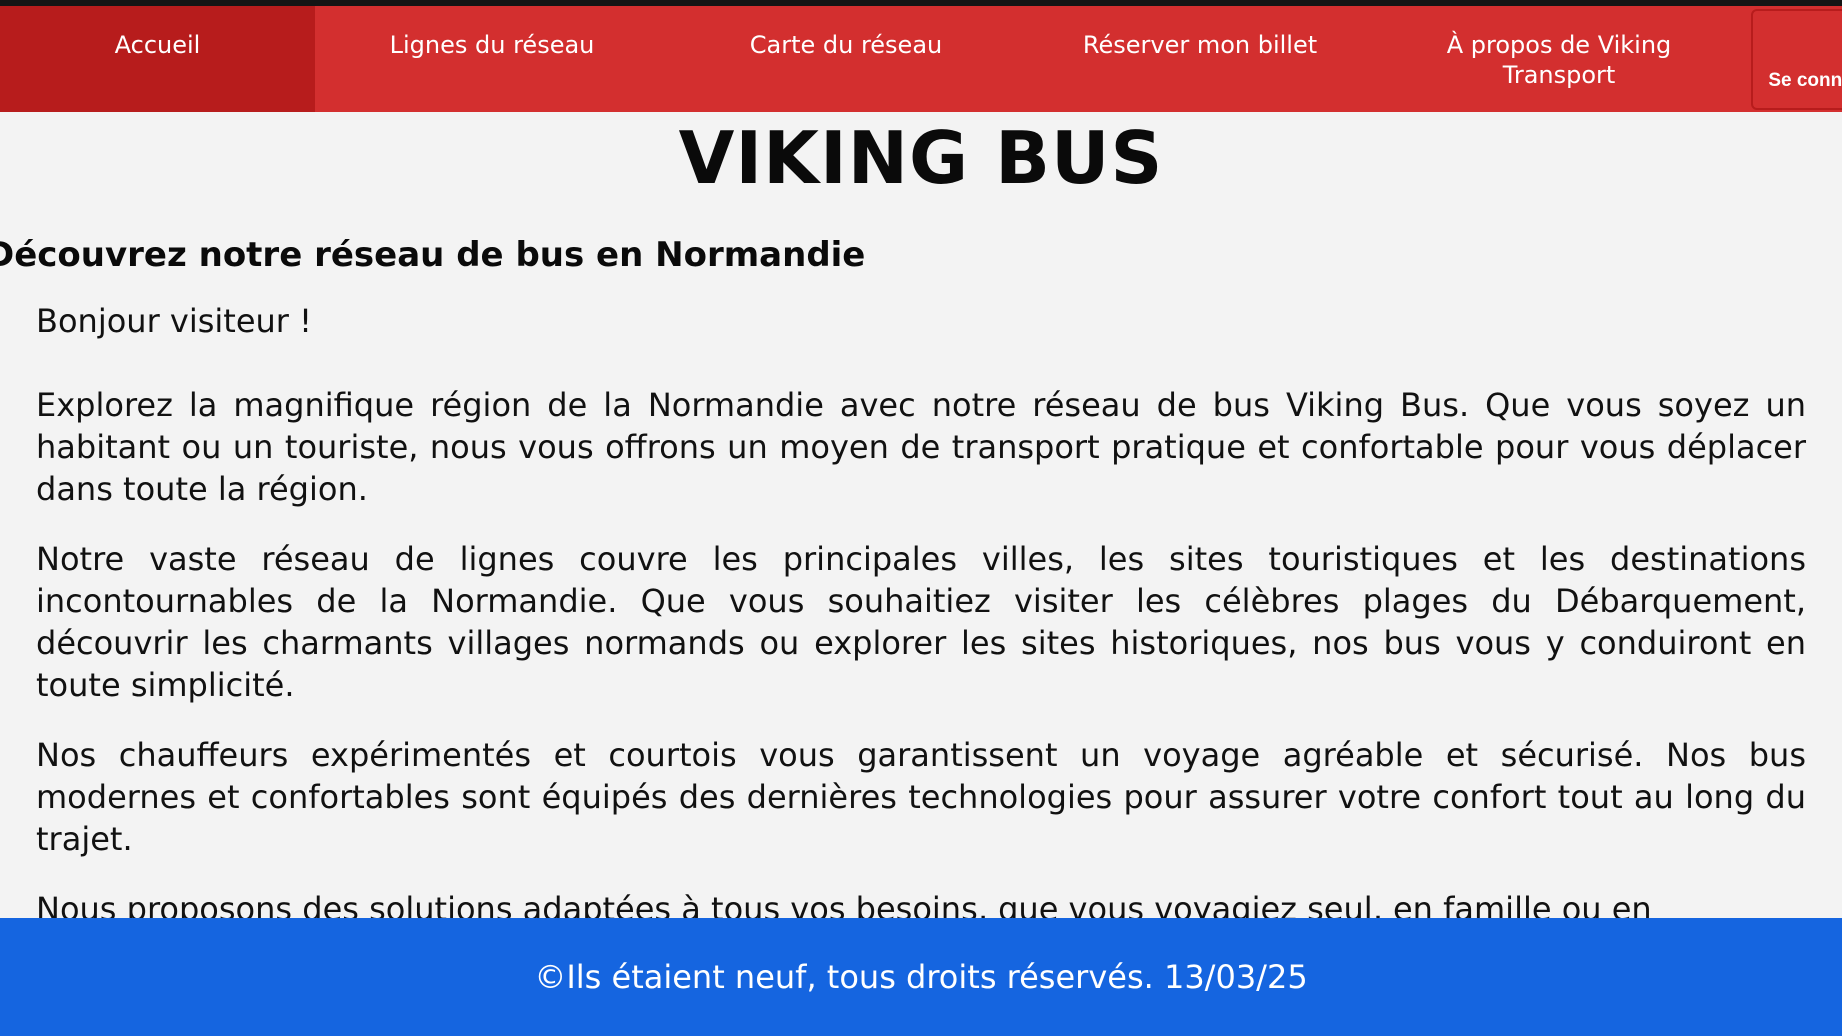 The image size is (1842, 1036). Describe the element at coordinates (1200, 45) in the screenshot. I see `nav-item-label: Réserver mon billet` at that location.